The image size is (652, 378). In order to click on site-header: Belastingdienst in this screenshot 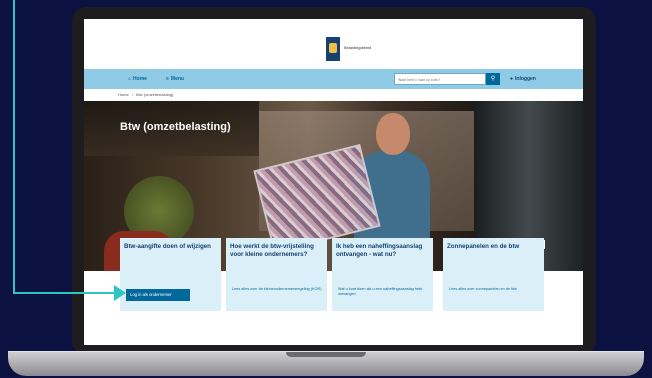, I will do `click(333, 44)`.